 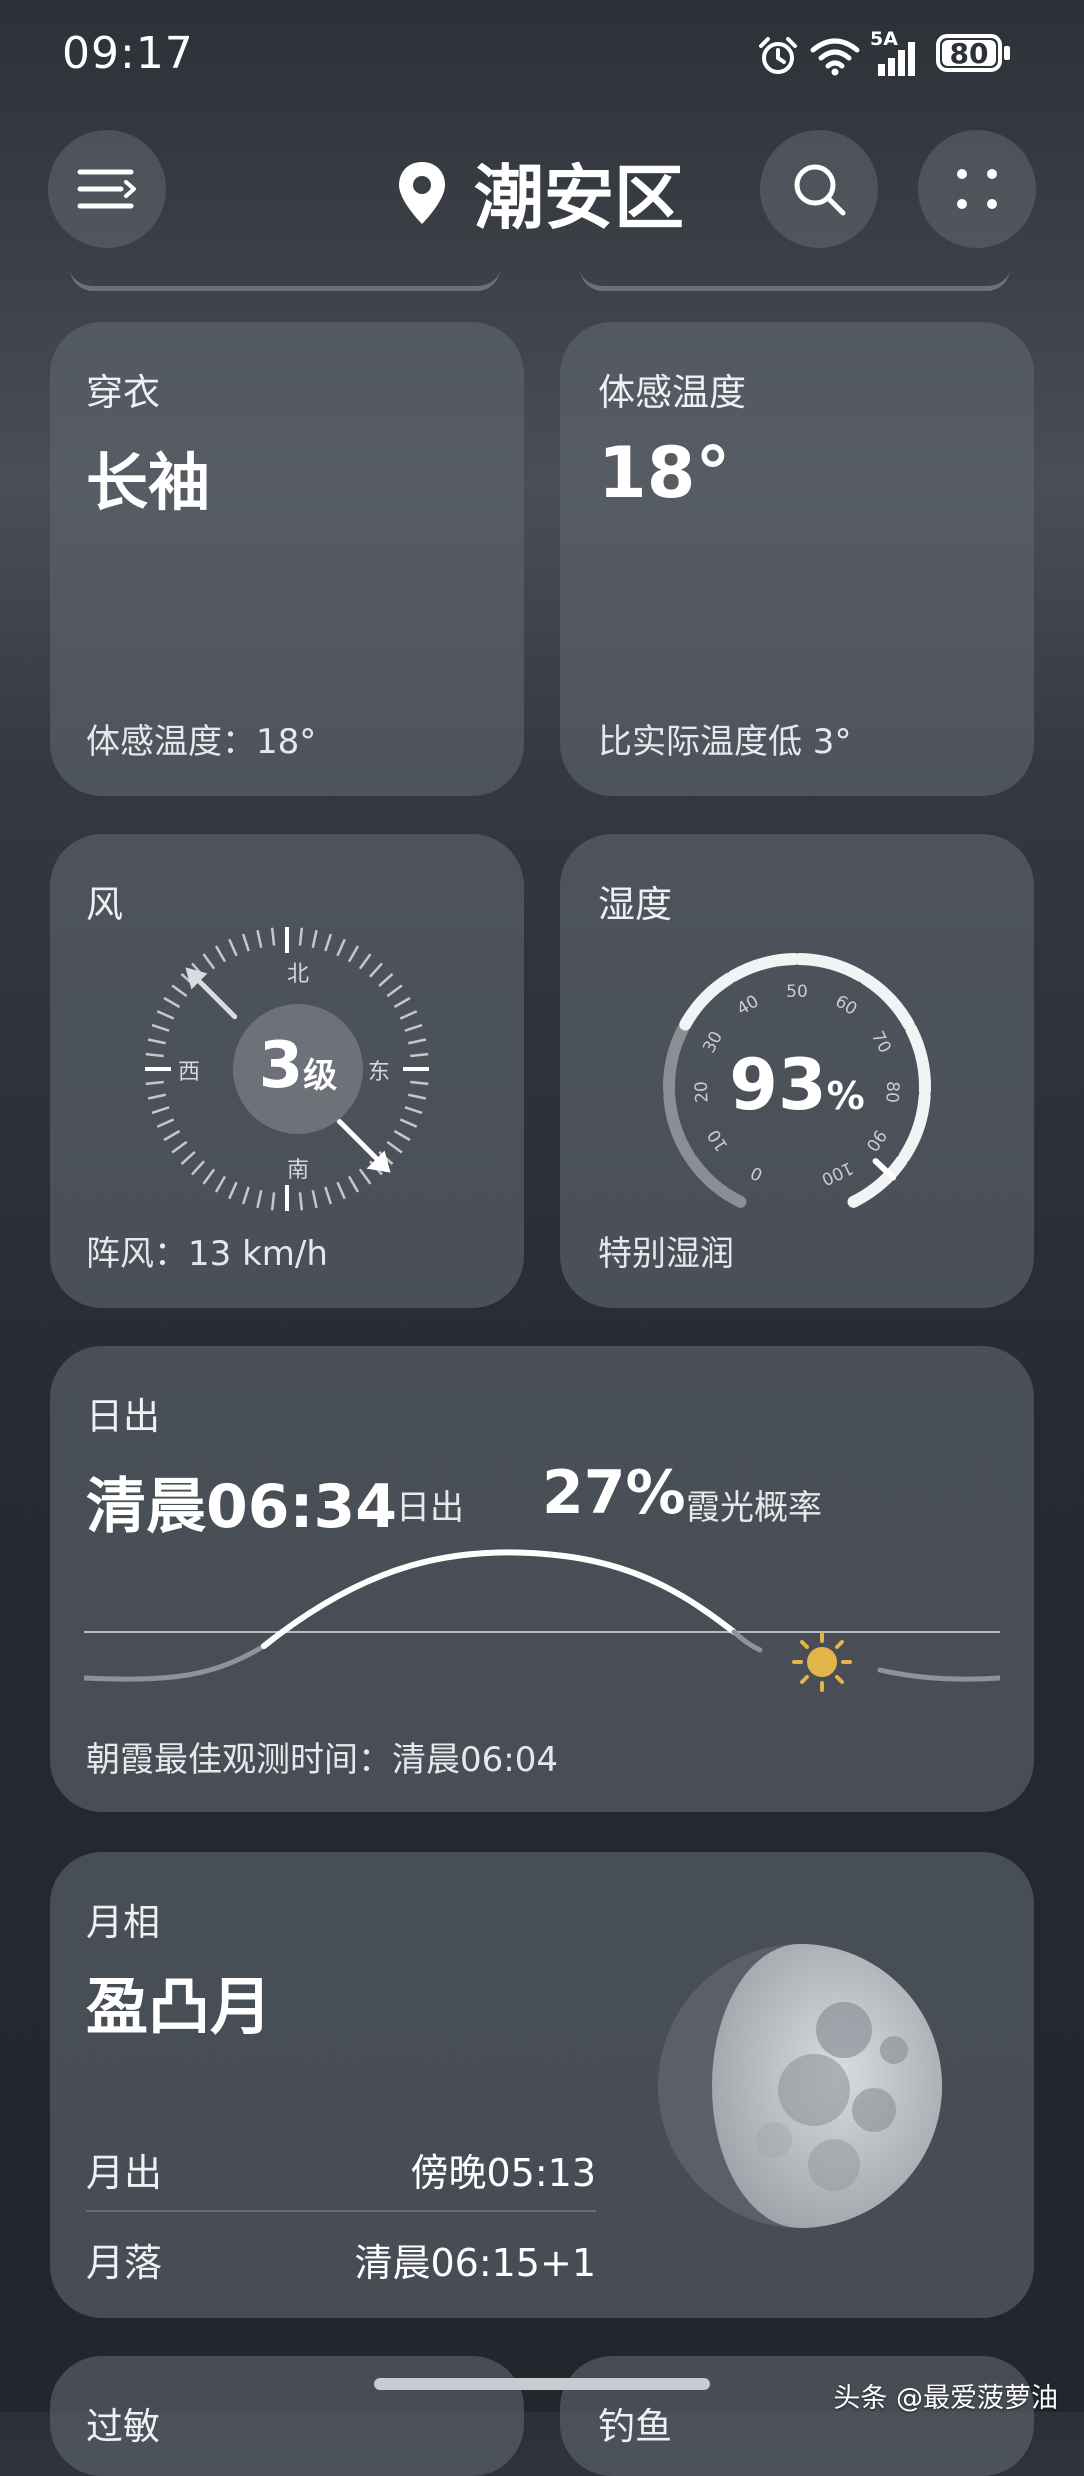 What do you see at coordinates (718, 1140) in the screenshot?
I see `humidity-tick-label: 10` at bounding box center [718, 1140].